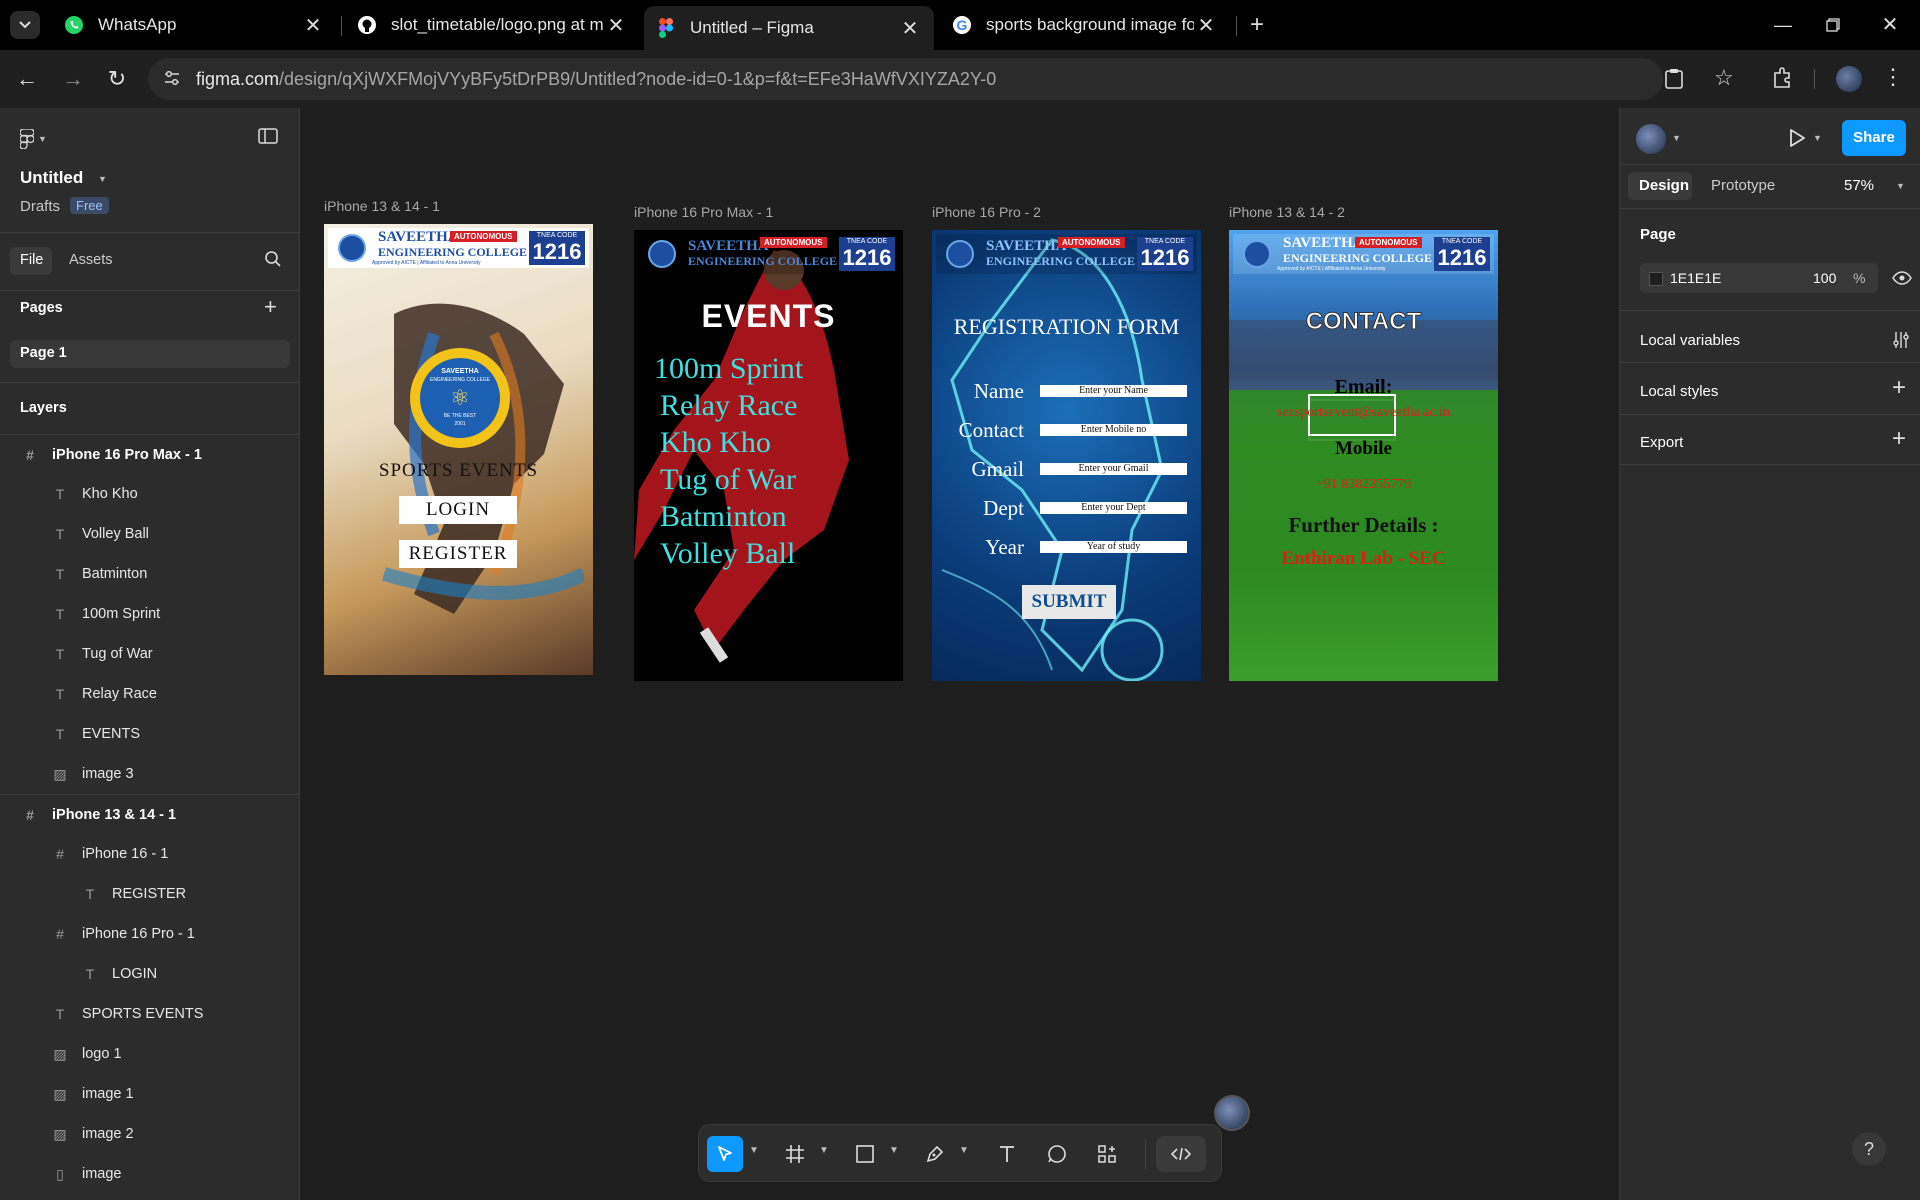 The image size is (1920, 1200). I want to click on frame-label: iPhone 16 Pro Max - 1, so click(703, 212).